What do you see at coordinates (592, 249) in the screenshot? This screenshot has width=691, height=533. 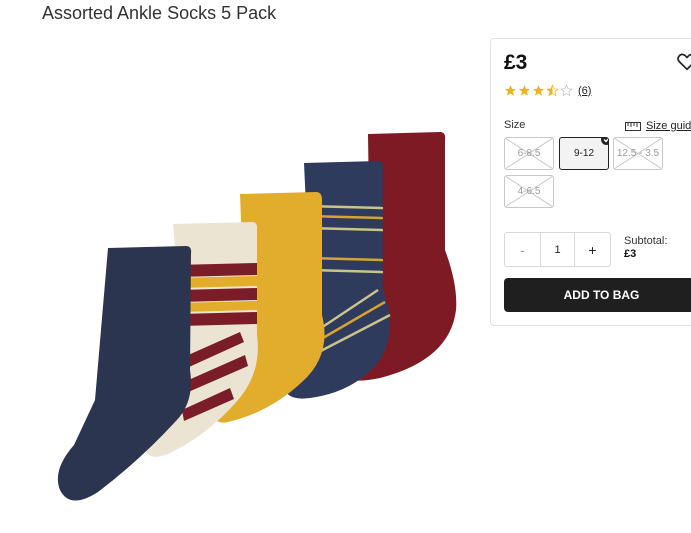 I see `quantity-increase-button: +` at bounding box center [592, 249].